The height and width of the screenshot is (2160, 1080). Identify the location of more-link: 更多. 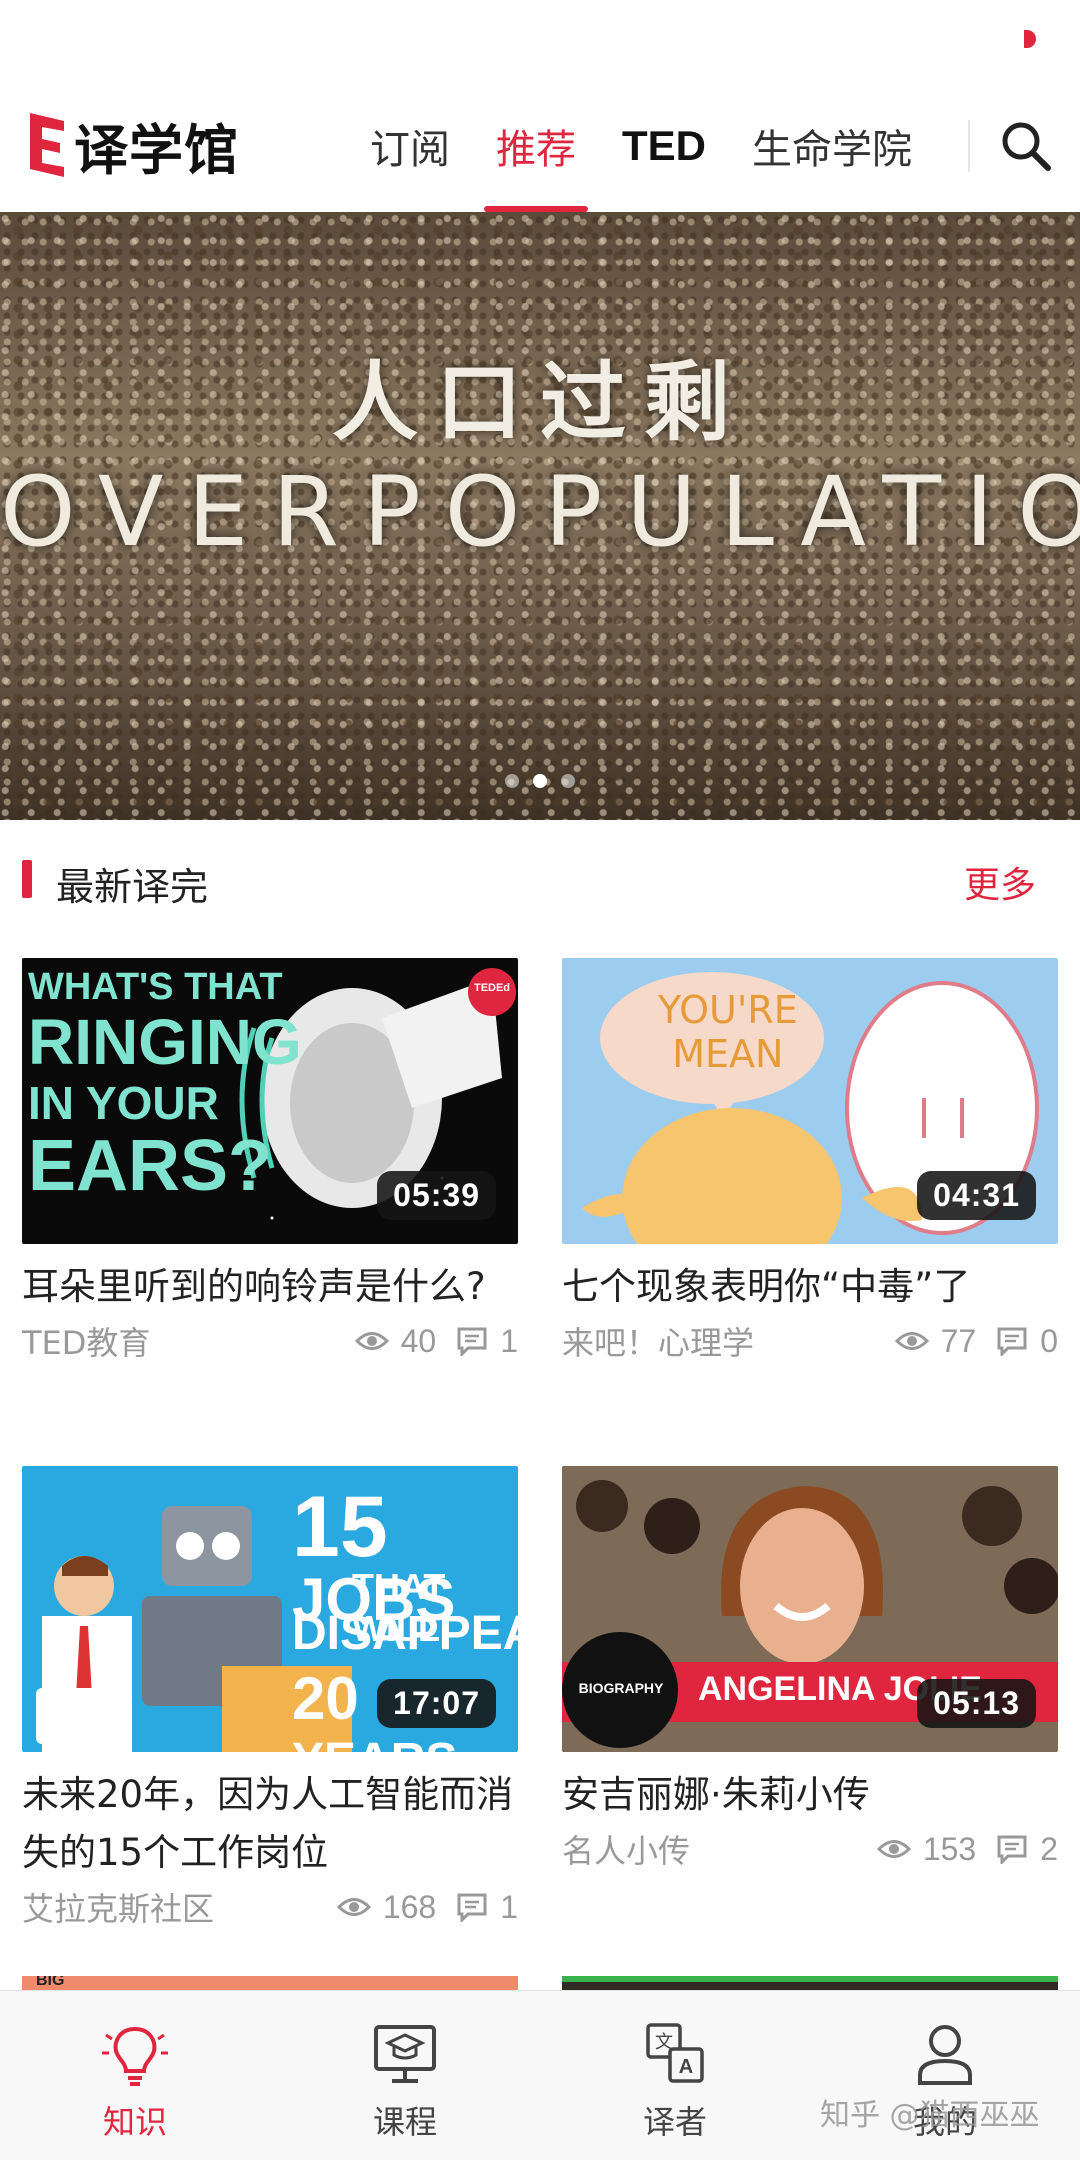
(1000, 882).